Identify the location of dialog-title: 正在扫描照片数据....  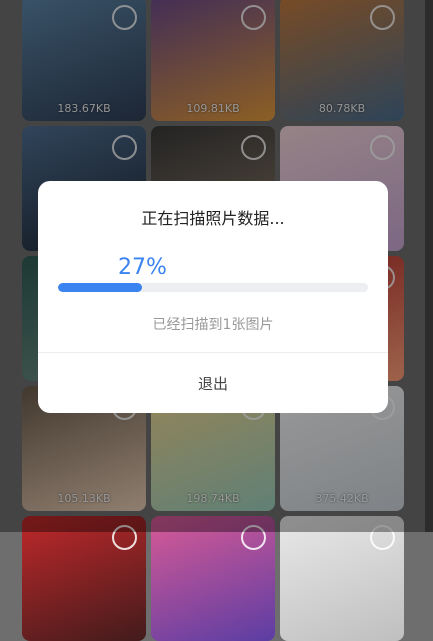
(213, 218).